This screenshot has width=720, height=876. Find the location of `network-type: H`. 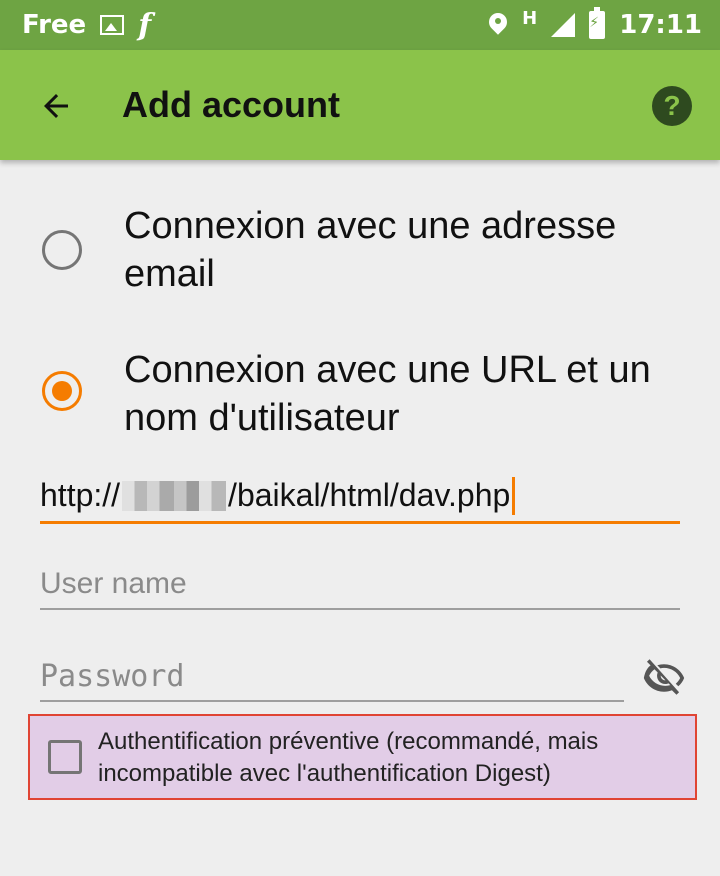

network-type: H is located at coordinates (530, 18).